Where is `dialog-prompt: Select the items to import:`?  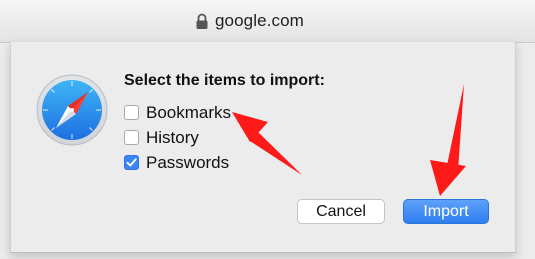 dialog-prompt: Select the items to import: is located at coordinates (224, 80).